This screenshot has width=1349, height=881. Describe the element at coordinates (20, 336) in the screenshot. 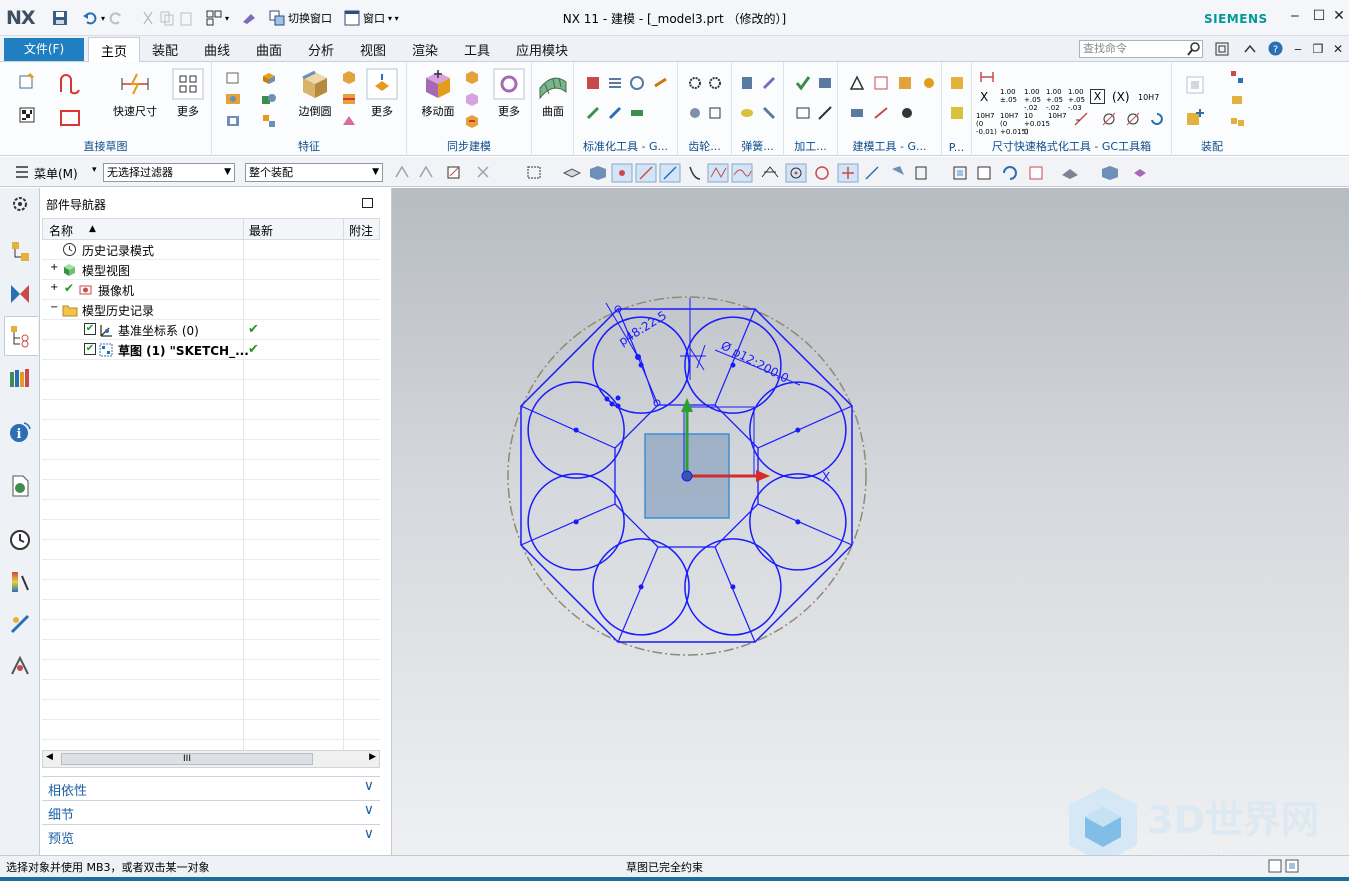

I see `part-navigator-icon` at that location.